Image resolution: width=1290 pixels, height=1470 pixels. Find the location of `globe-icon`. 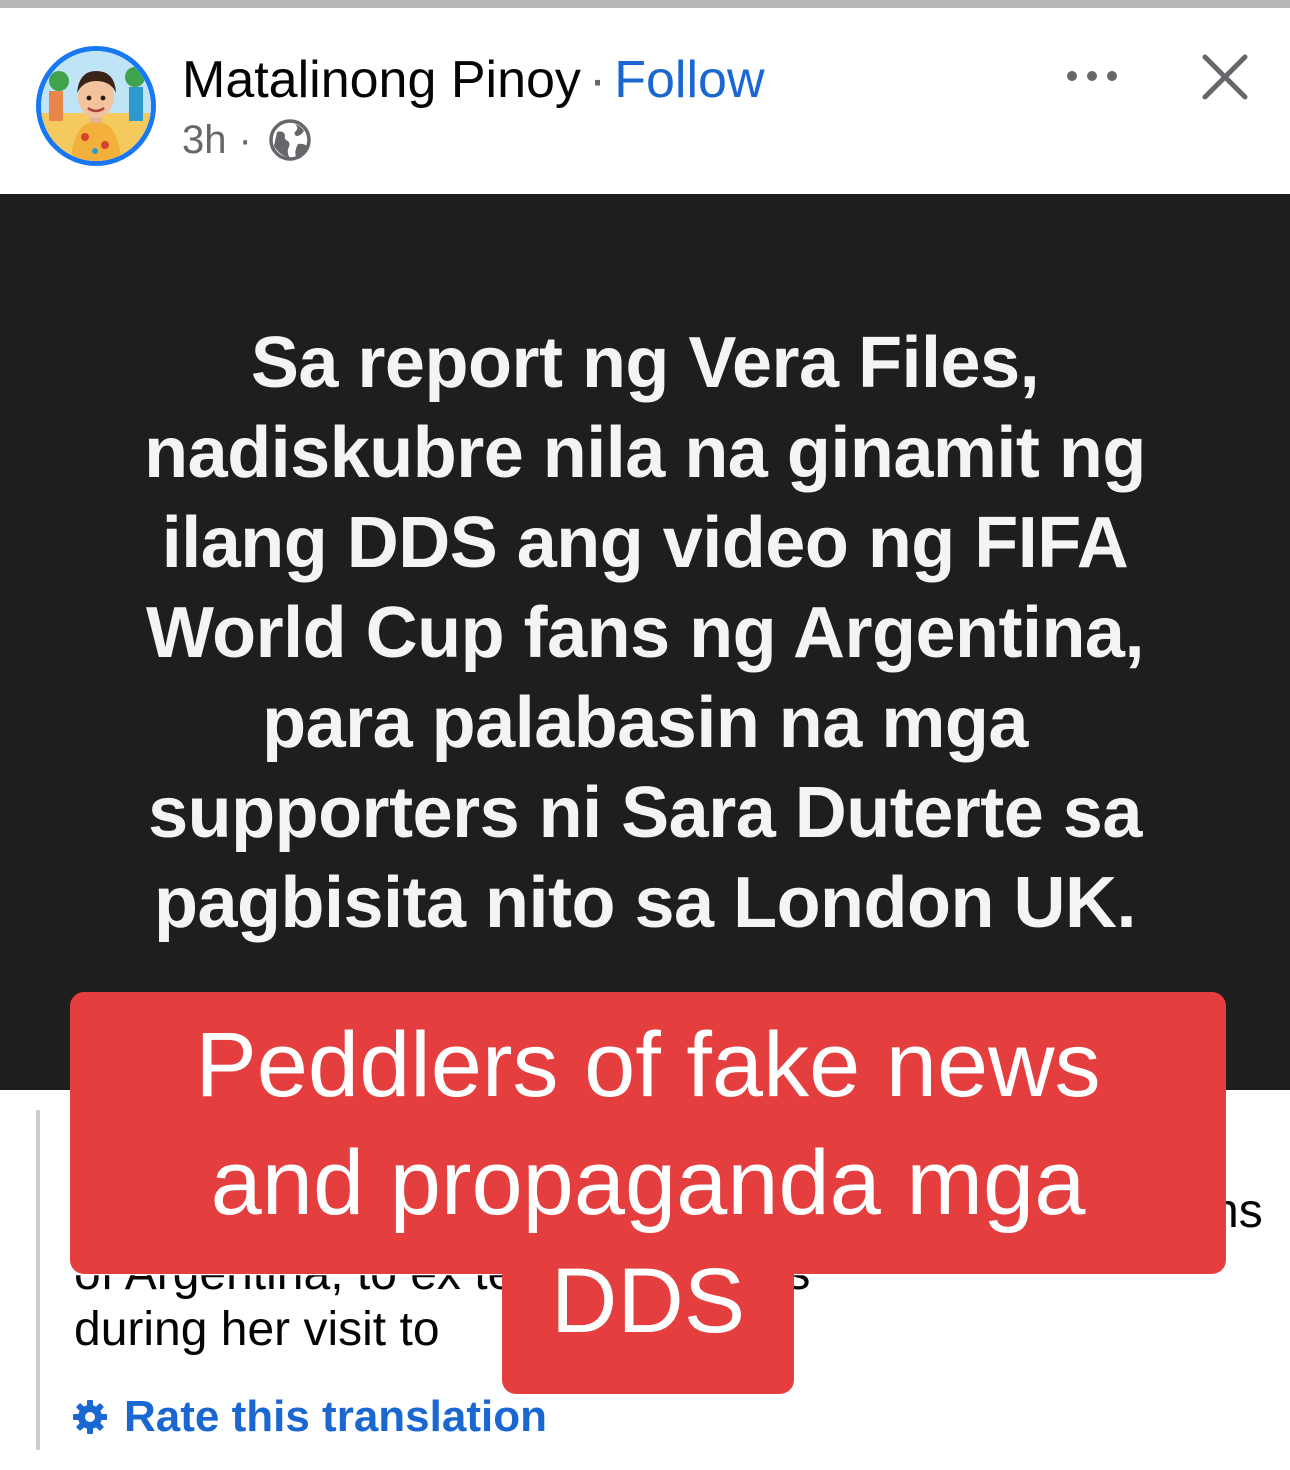

globe-icon is located at coordinates (290, 140).